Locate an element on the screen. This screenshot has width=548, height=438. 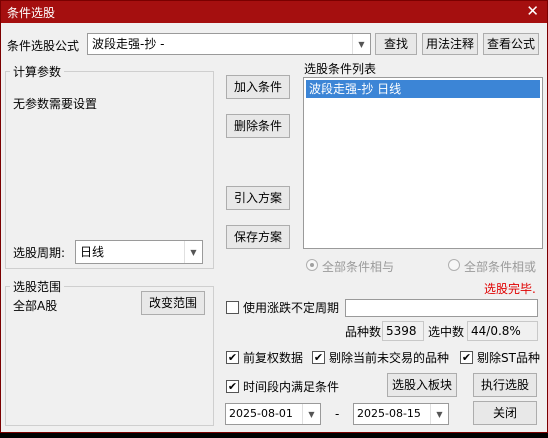
period-satisfy-checkbox: ✔ is located at coordinates (232, 386).